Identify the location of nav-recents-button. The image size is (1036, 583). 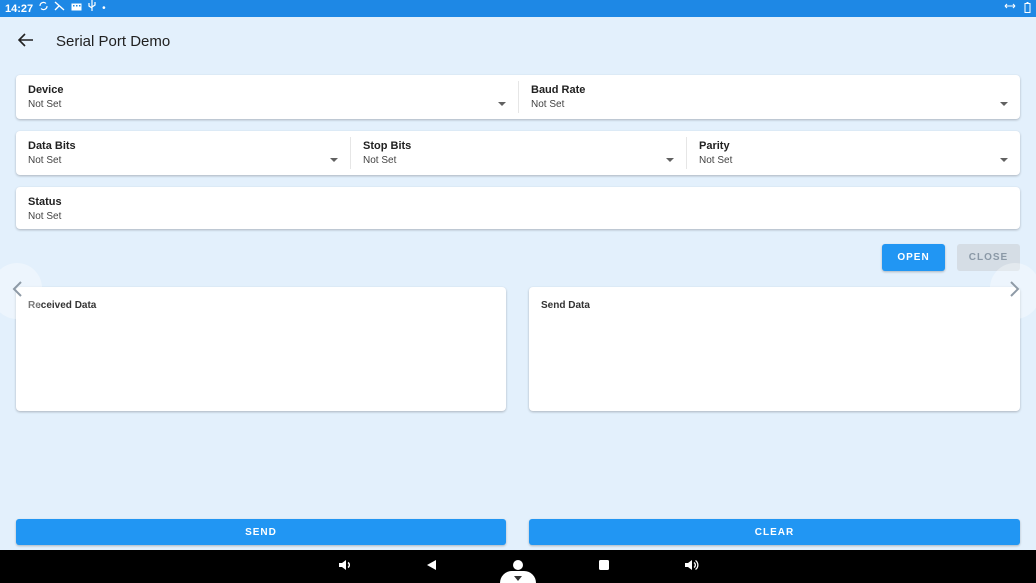
(604, 567).